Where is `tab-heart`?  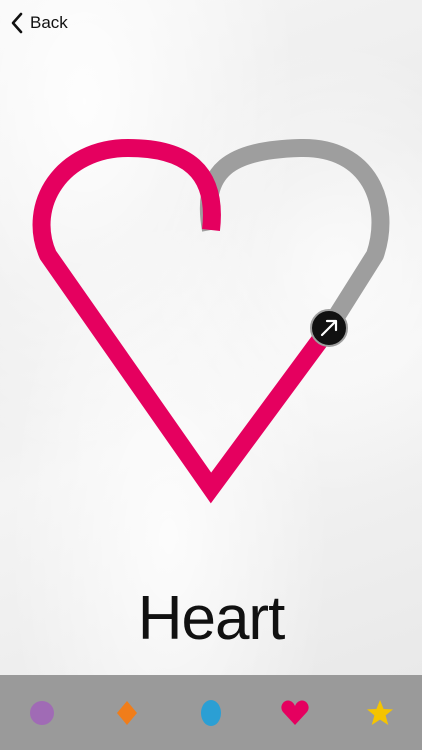 tab-heart is located at coordinates (295, 713).